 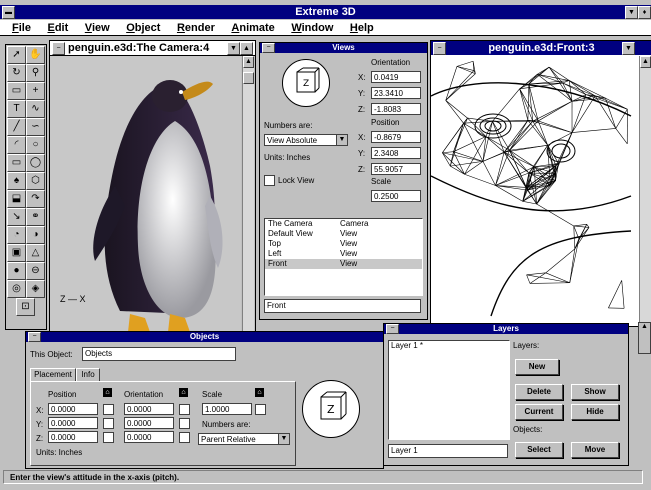 I want to click on obj-position-y-field: 0.0000, so click(x=73, y=423).